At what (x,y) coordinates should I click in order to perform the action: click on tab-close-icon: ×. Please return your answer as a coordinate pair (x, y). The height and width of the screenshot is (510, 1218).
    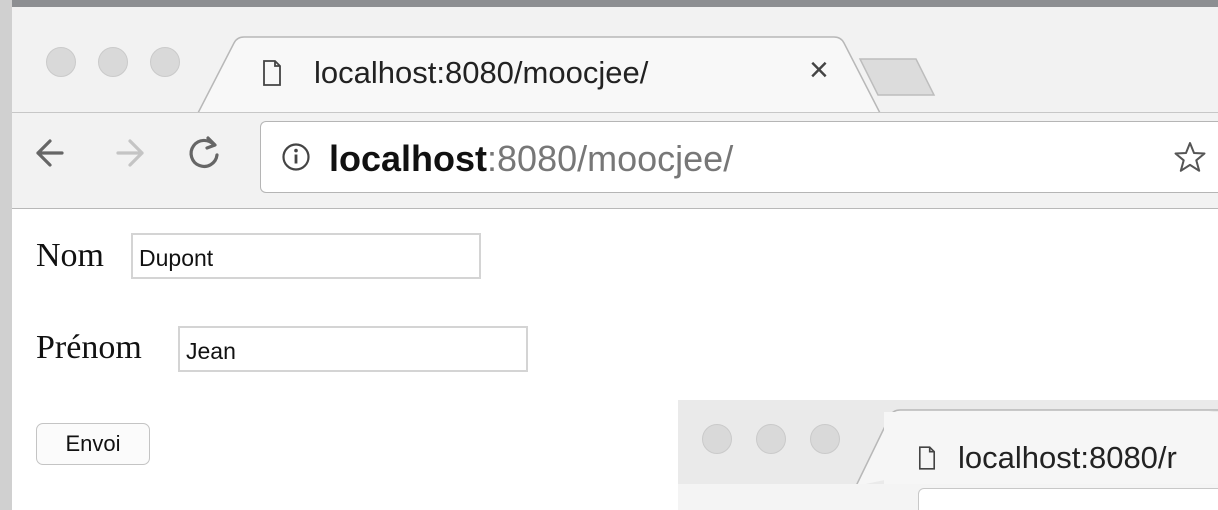
    Looking at the image, I should click on (819, 70).